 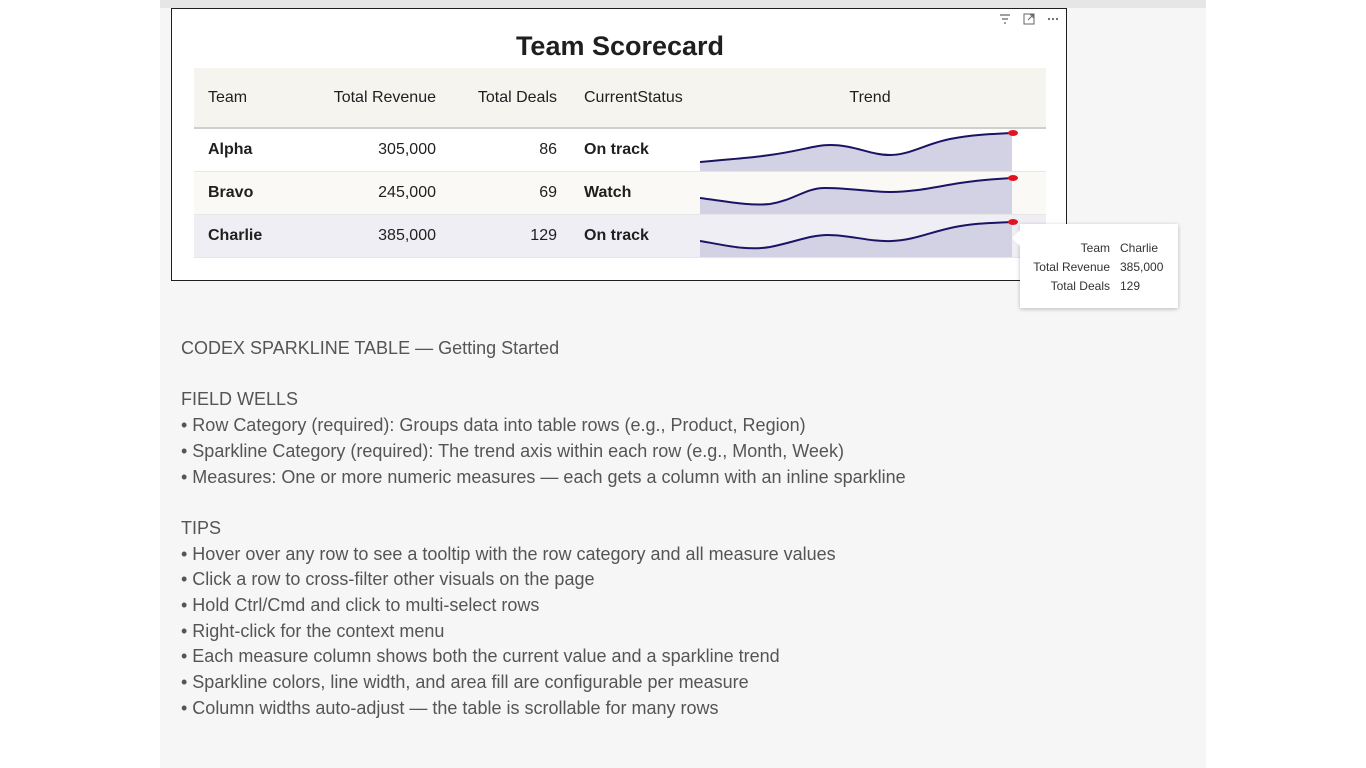 I want to click on column-header-current-status: CurrentStatus, so click(x=625, y=98).